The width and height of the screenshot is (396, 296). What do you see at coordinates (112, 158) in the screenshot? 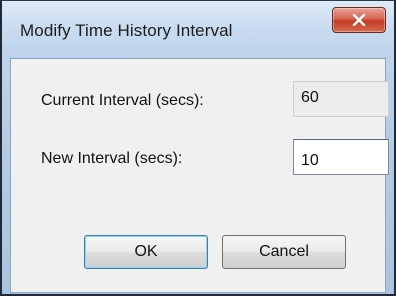
I see `new-interval-label: New Interval (secs):` at bounding box center [112, 158].